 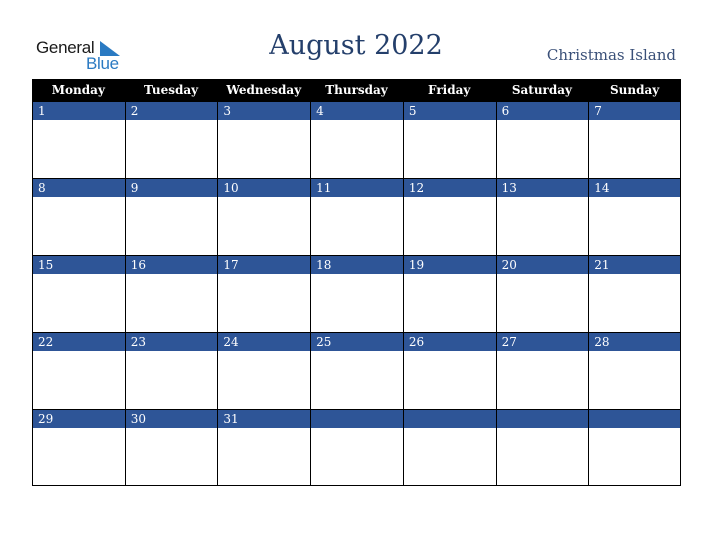 I want to click on weekday-sunday: Sunday, so click(x=635, y=90).